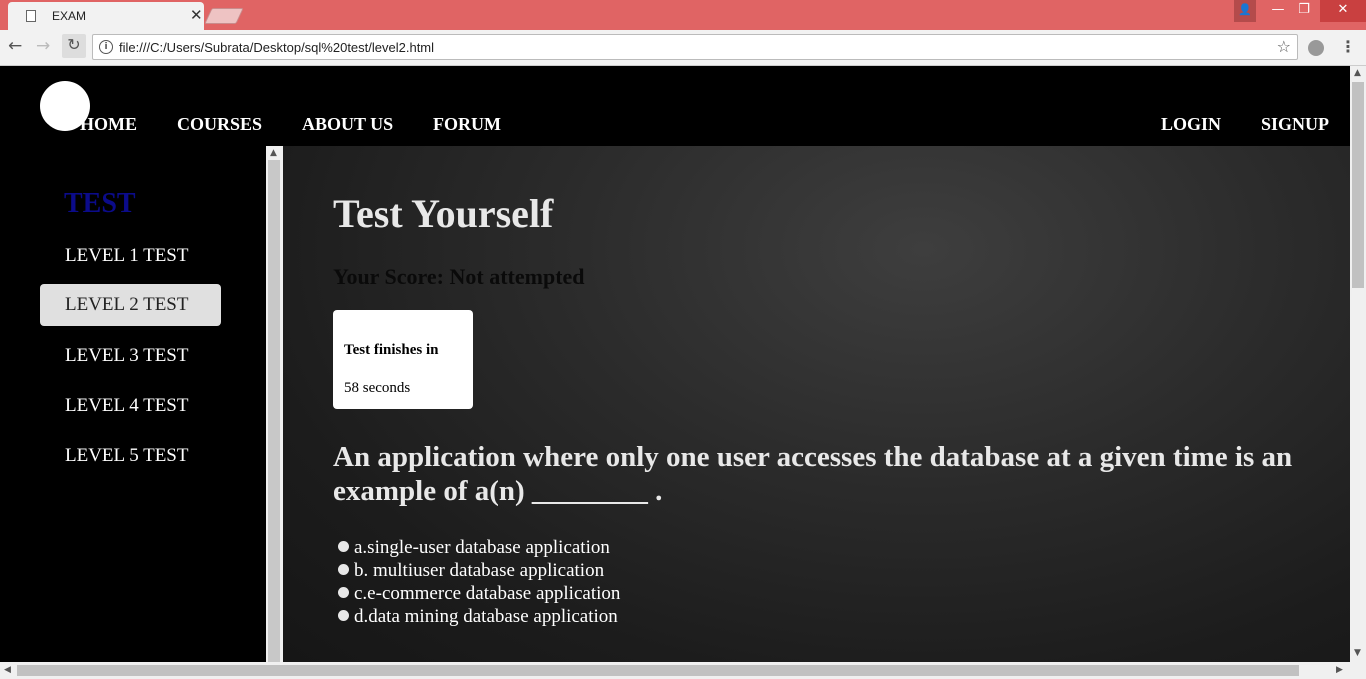 The width and height of the screenshot is (1366, 679). Describe the element at coordinates (15, 46) in the screenshot. I see `back-arrow-icon: ←` at that location.